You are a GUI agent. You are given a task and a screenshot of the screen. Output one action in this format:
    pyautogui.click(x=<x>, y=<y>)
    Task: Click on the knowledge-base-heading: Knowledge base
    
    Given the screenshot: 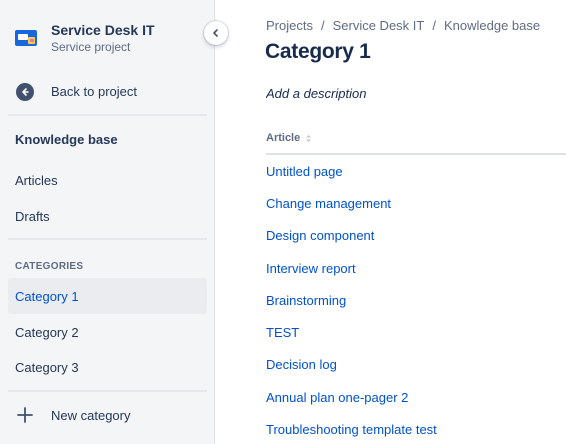 What is the action you would take?
    pyautogui.click(x=66, y=139)
    